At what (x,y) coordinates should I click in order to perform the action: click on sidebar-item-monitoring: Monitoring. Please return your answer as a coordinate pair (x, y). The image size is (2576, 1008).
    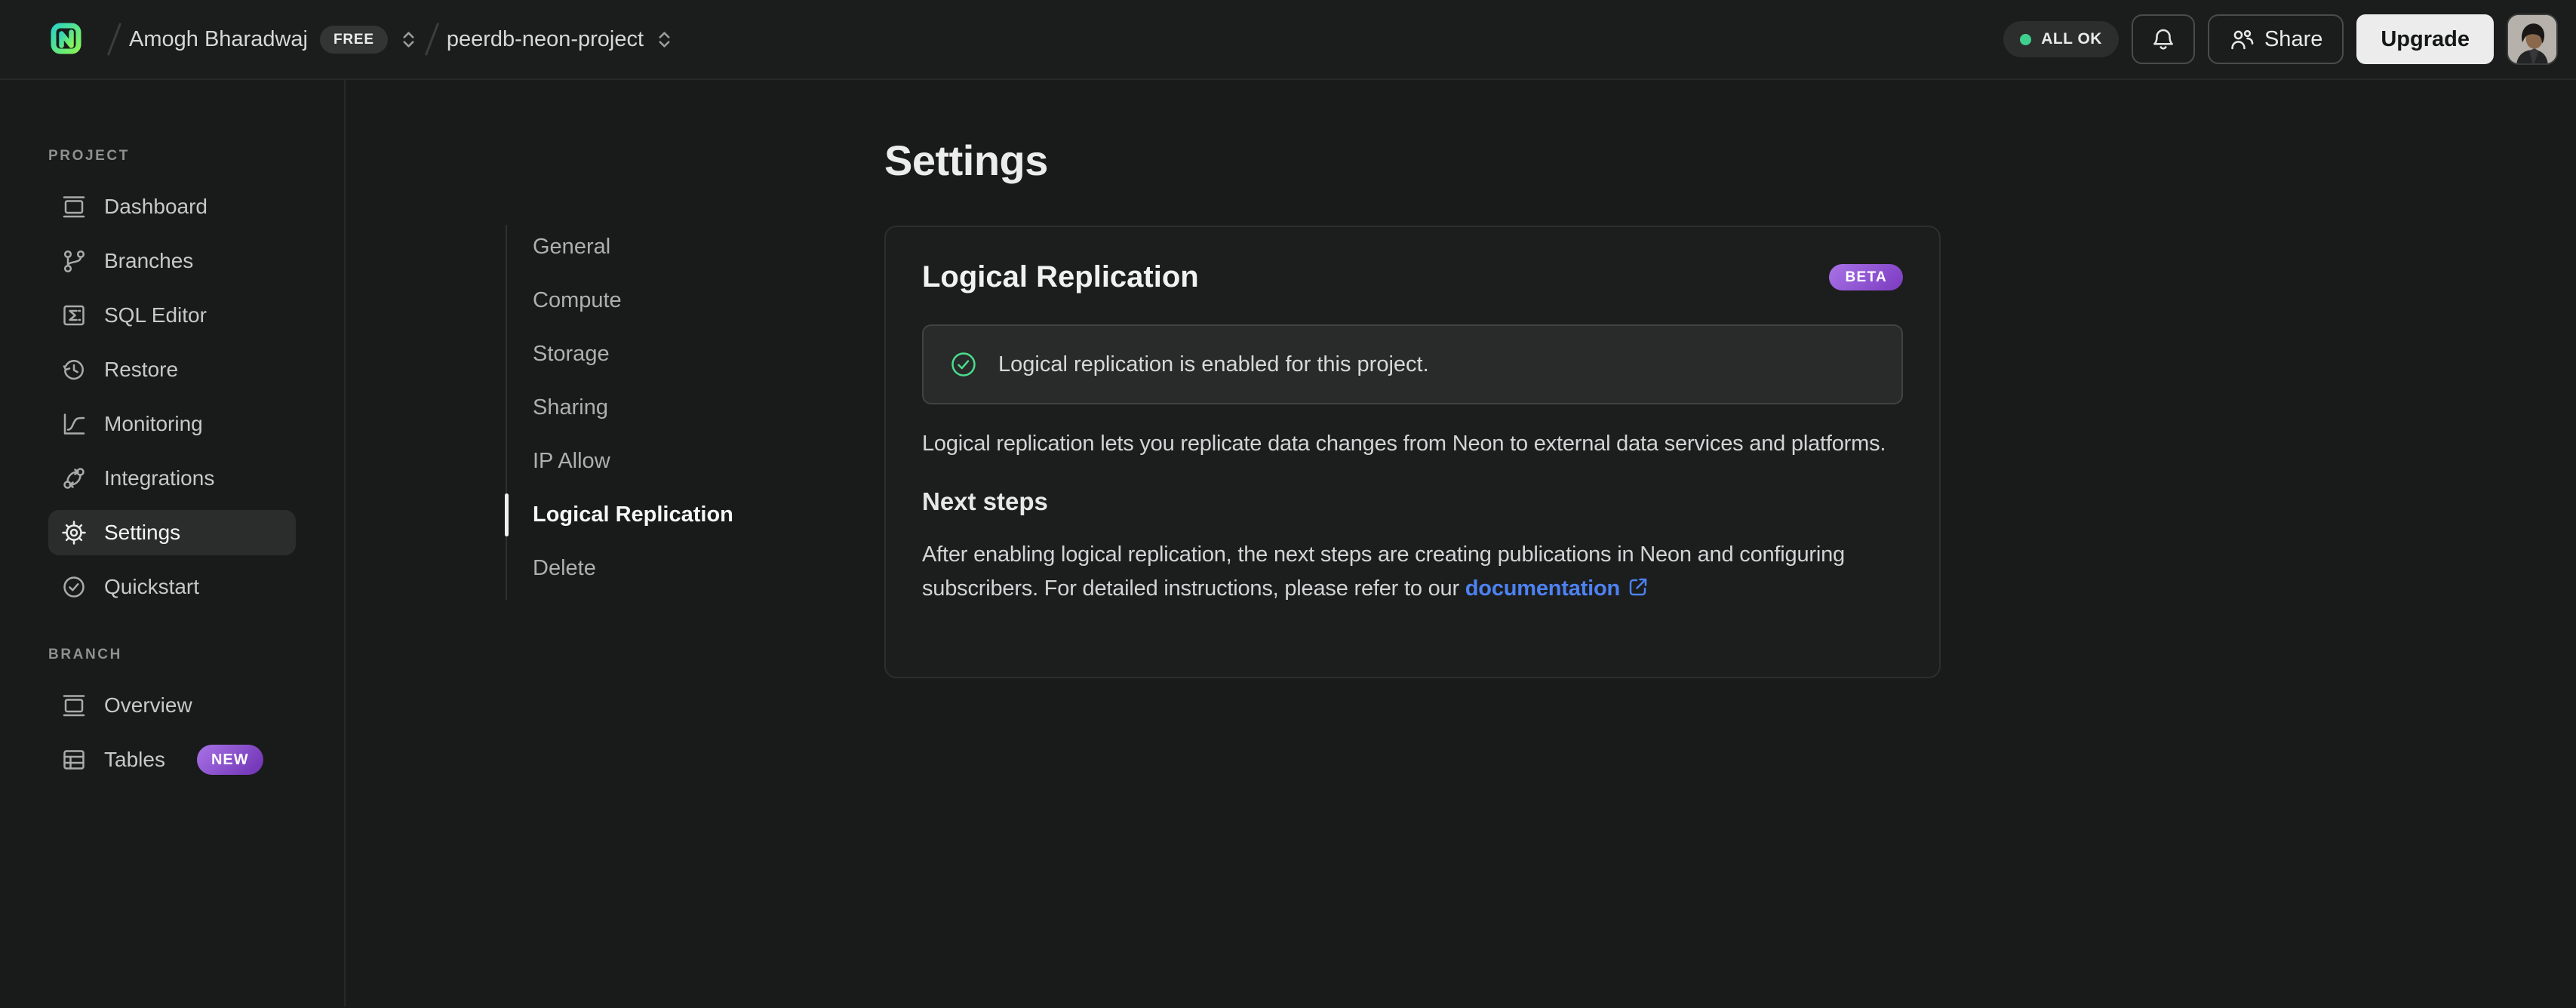
    Looking at the image, I should click on (172, 424).